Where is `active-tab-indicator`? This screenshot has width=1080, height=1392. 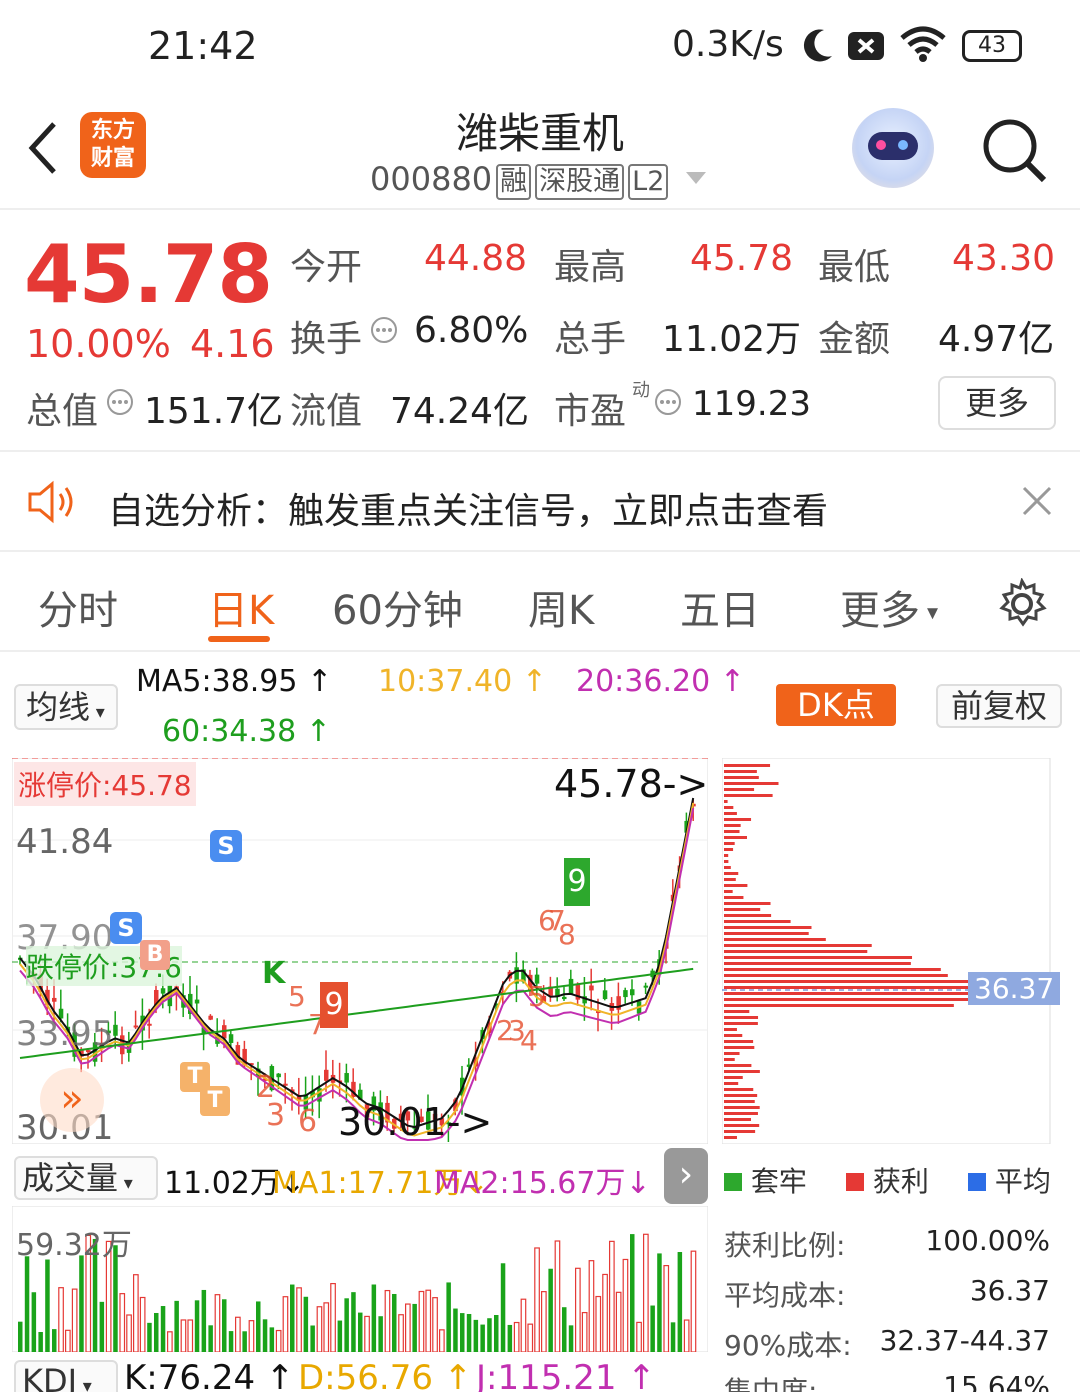
active-tab-indicator is located at coordinates (239, 639).